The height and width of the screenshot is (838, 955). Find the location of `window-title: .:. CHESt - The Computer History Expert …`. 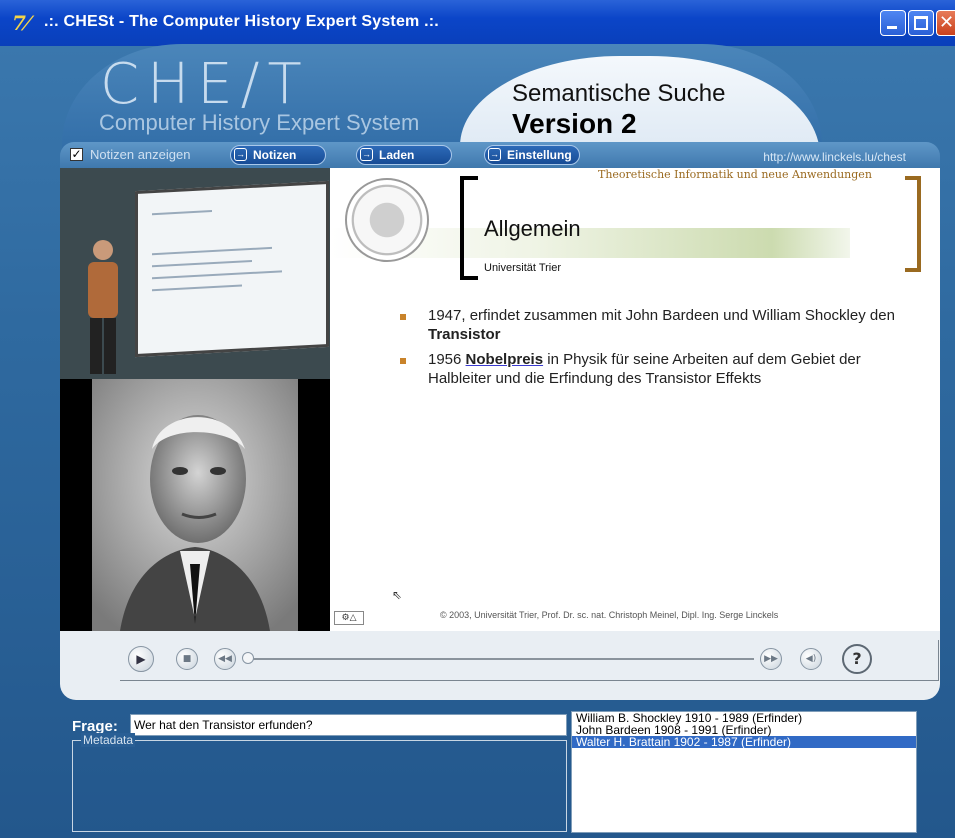

window-title: .:. CHESt - The Computer History Expert … is located at coordinates (241, 21).